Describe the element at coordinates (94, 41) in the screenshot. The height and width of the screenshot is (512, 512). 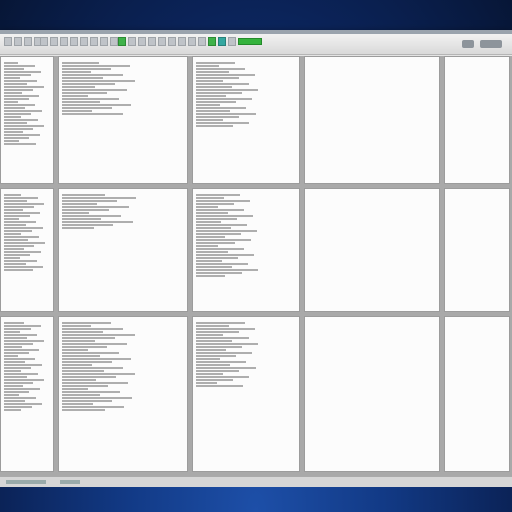
I see `find-icon` at that location.